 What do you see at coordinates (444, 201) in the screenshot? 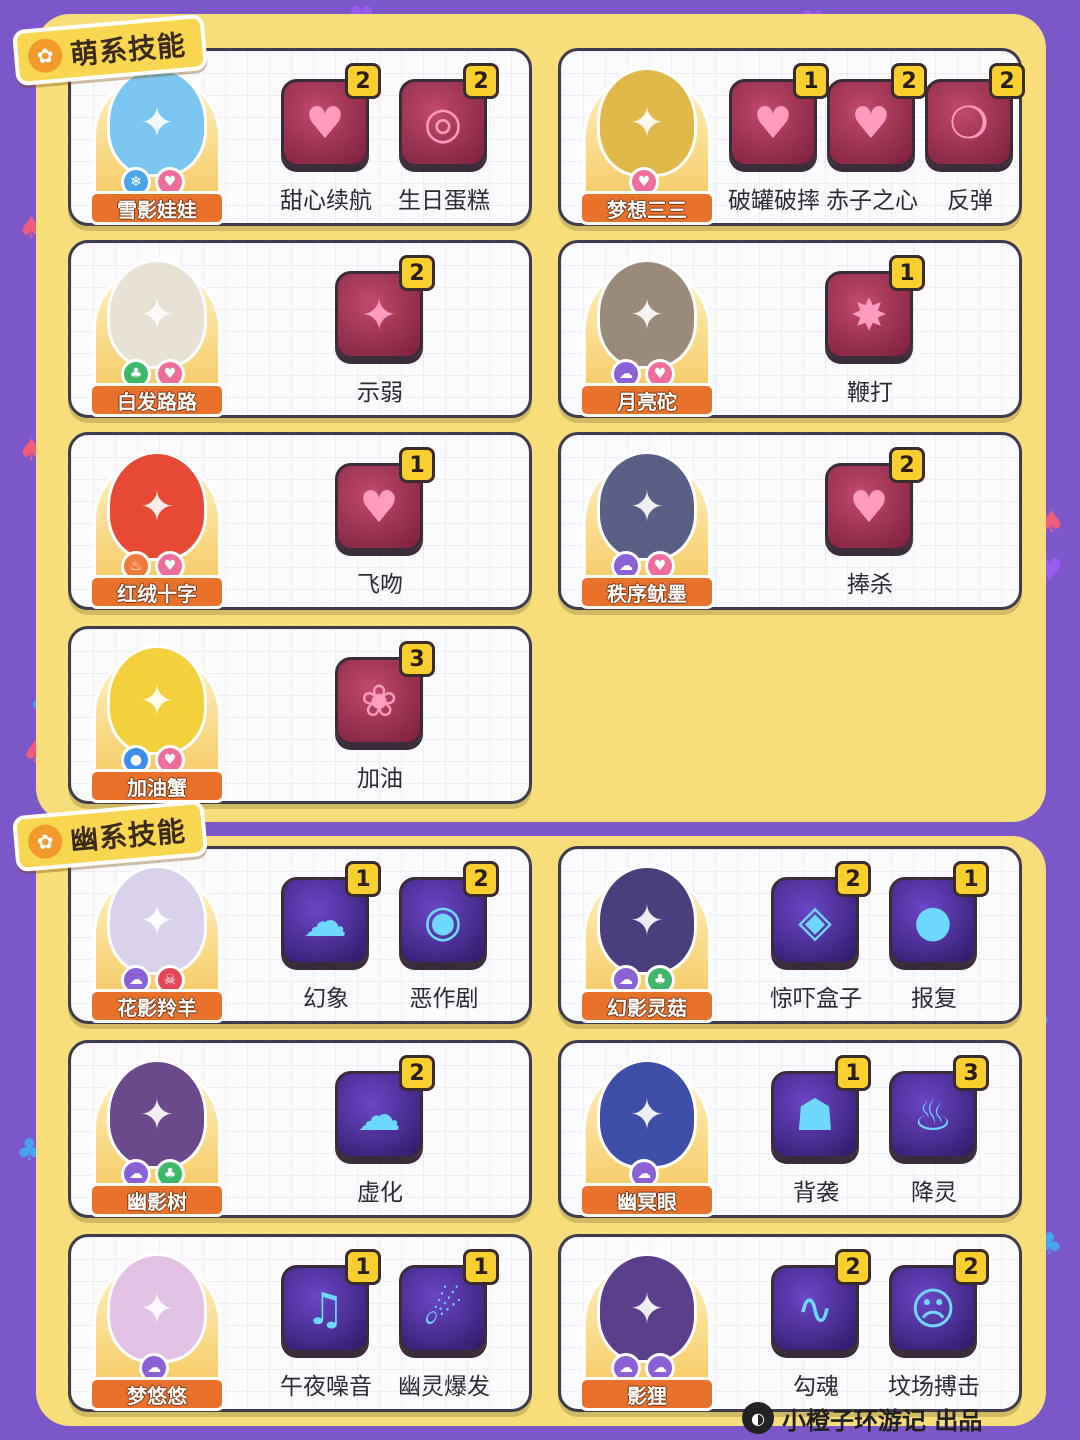
I see `skill-name: 生日蛋糕` at bounding box center [444, 201].